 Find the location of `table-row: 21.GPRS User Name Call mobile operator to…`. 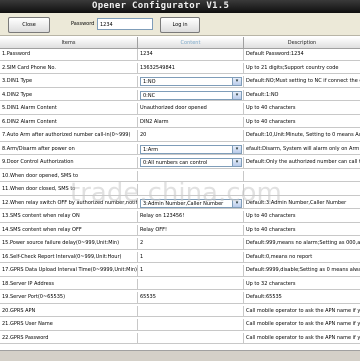

table-row: 21.GPRS User Name Call mobile operator to… is located at coordinates (180, 325).